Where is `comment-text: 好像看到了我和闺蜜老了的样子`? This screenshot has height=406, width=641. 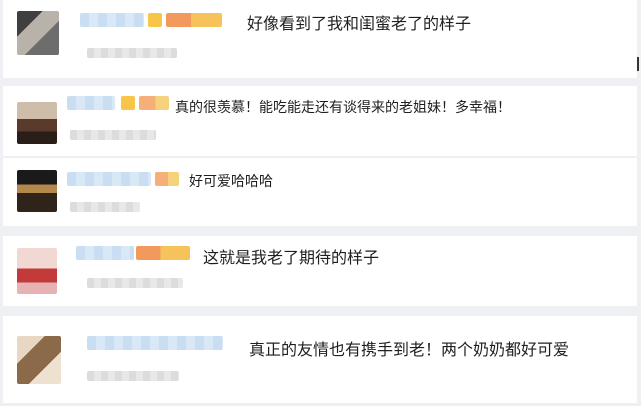
comment-text: 好像看到了我和闺蜜老了的样子 is located at coordinates (359, 23).